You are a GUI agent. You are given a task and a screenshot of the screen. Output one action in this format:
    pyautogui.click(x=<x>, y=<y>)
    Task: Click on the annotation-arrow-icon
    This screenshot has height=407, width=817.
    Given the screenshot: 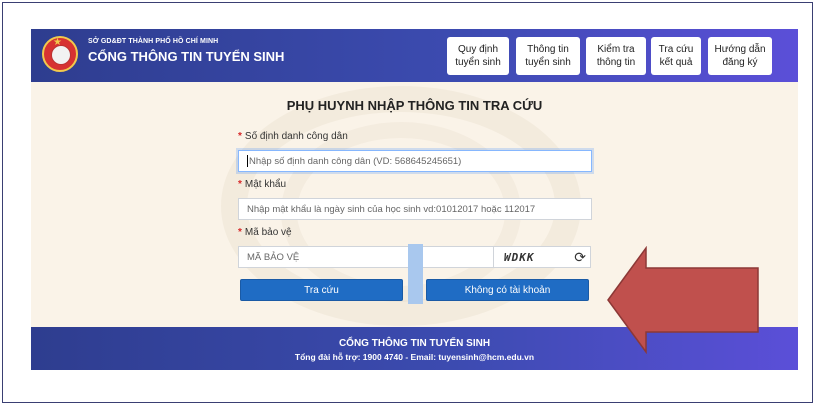 What is the action you would take?
    pyautogui.click(x=683, y=300)
    